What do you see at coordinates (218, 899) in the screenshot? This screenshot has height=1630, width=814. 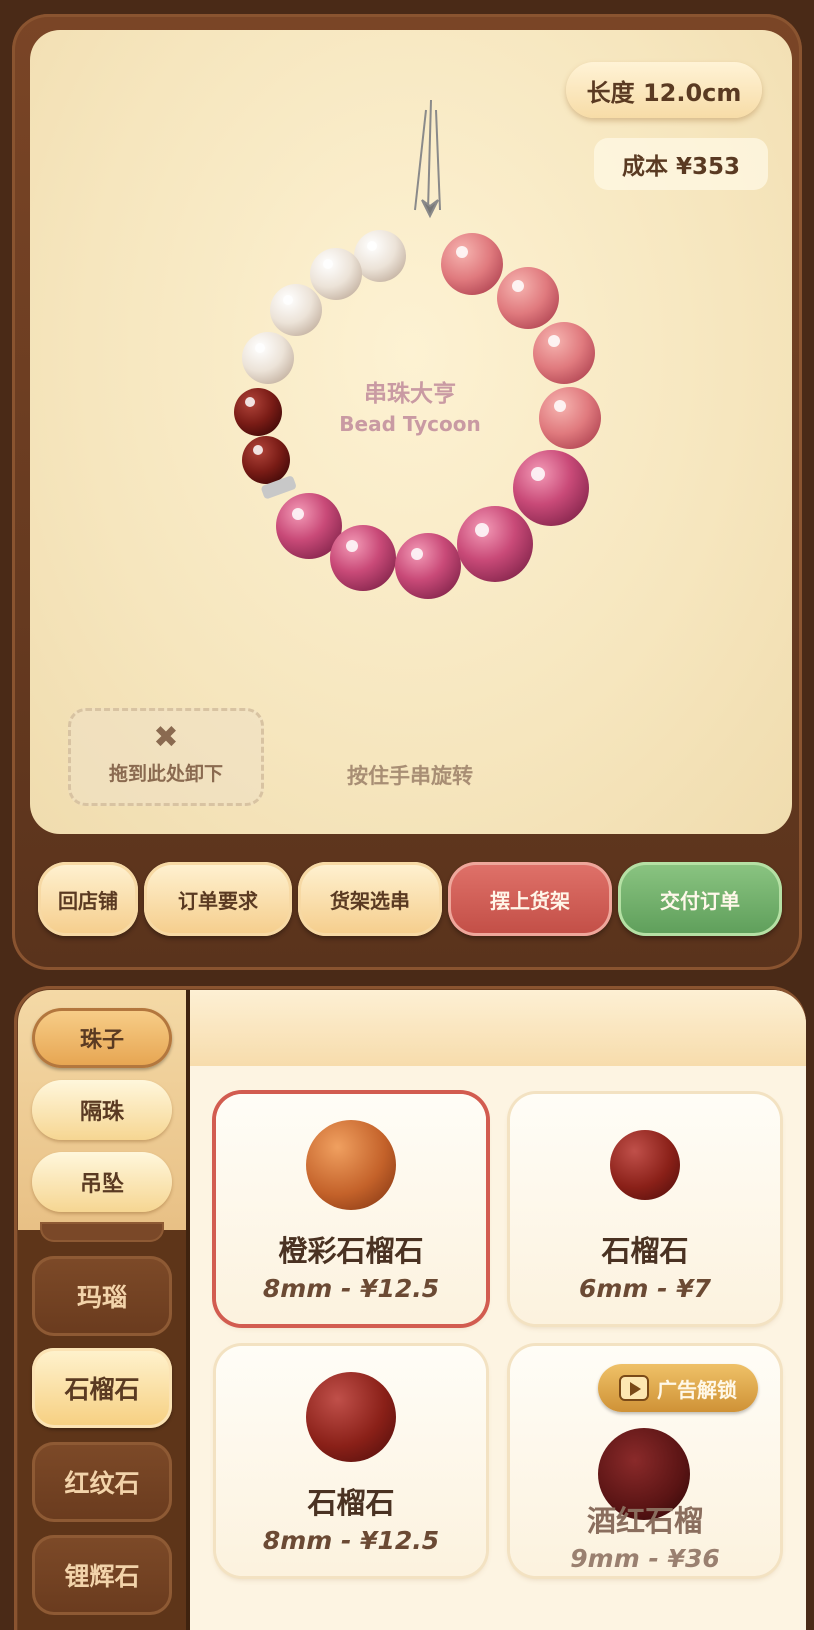 I see `order-requirements-button: 订单要求` at bounding box center [218, 899].